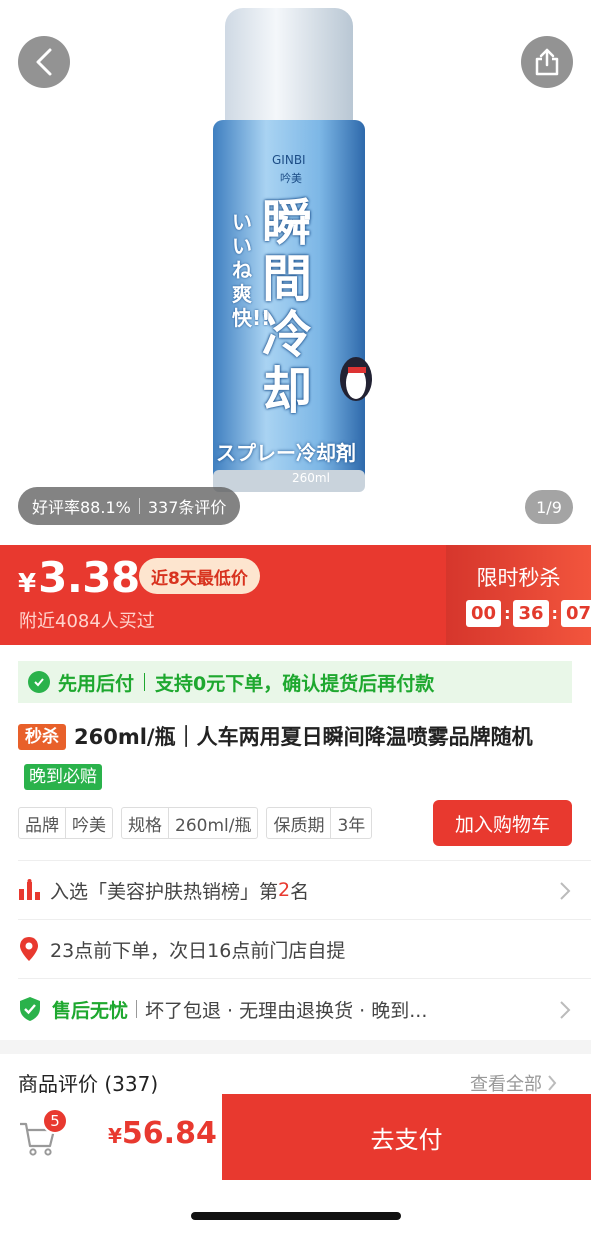 The height and width of the screenshot is (1233, 591). I want to click on spec-key: 品牌, so click(42, 825).